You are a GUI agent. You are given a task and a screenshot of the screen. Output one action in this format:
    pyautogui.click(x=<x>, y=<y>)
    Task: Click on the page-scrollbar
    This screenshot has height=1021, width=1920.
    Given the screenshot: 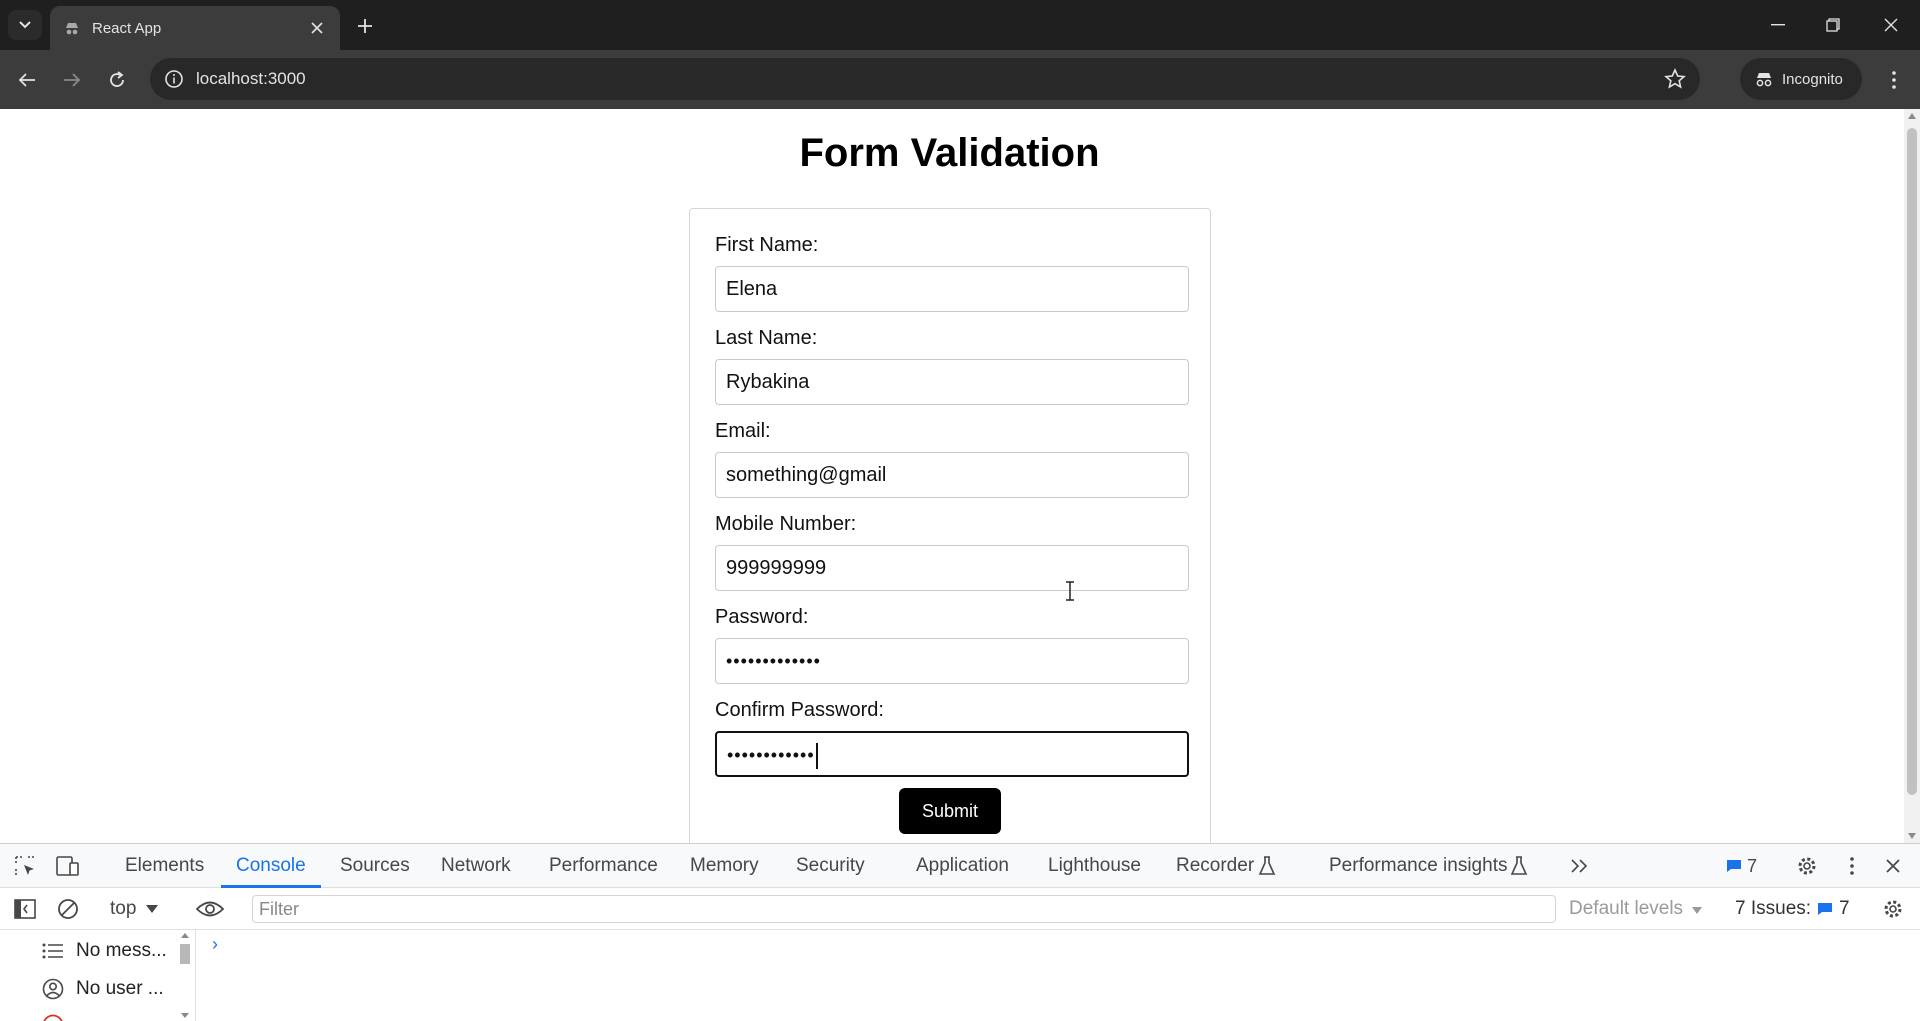 What is the action you would take?
    pyautogui.click(x=1912, y=476)
    